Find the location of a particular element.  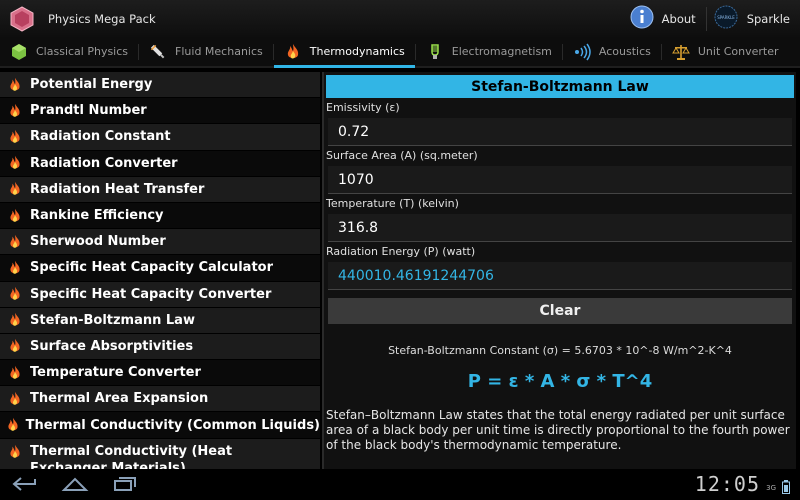

tab-label: Electromagnetism is located at coordinates (501, 51).